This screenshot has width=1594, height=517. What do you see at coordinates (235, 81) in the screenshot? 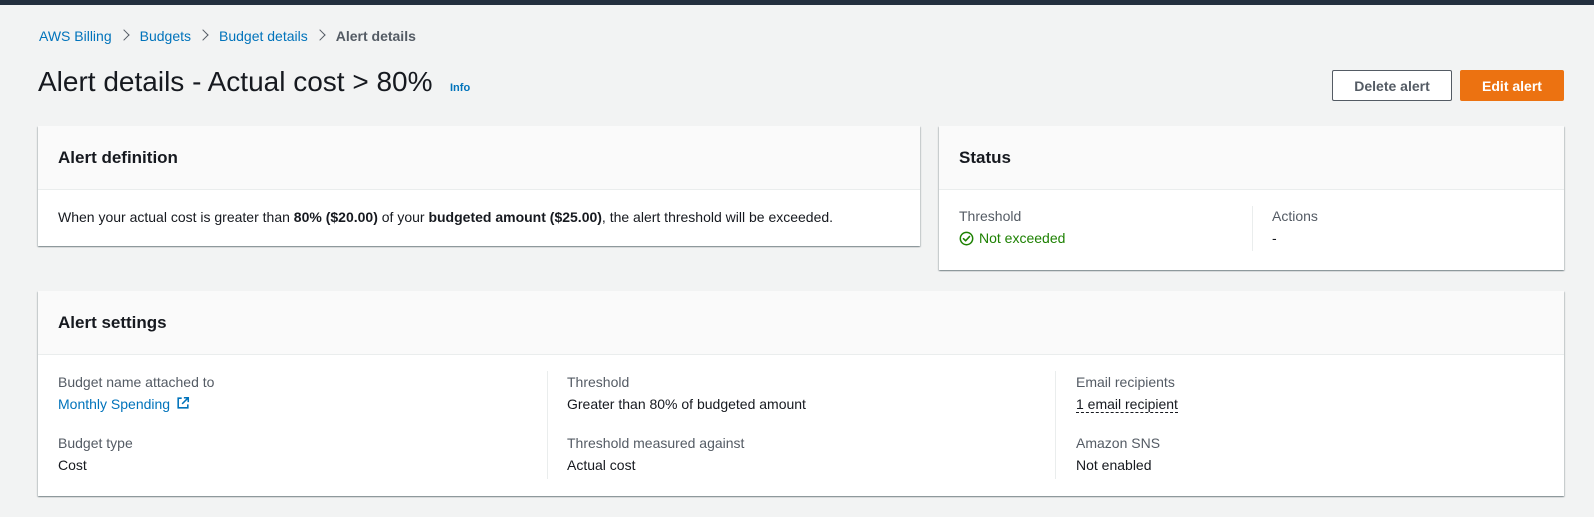
I see `page-title: Alert details - Actual cost > 80%` at bounding box center [235, 81].